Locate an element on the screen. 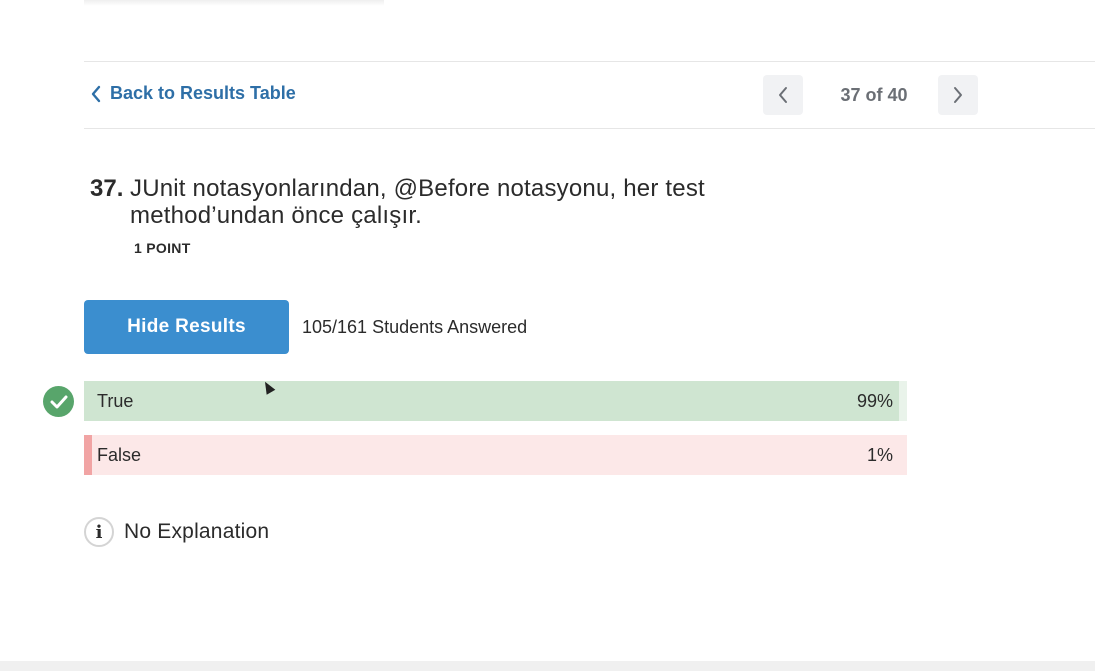  previous-question-button is located at coordinates (783, 95).